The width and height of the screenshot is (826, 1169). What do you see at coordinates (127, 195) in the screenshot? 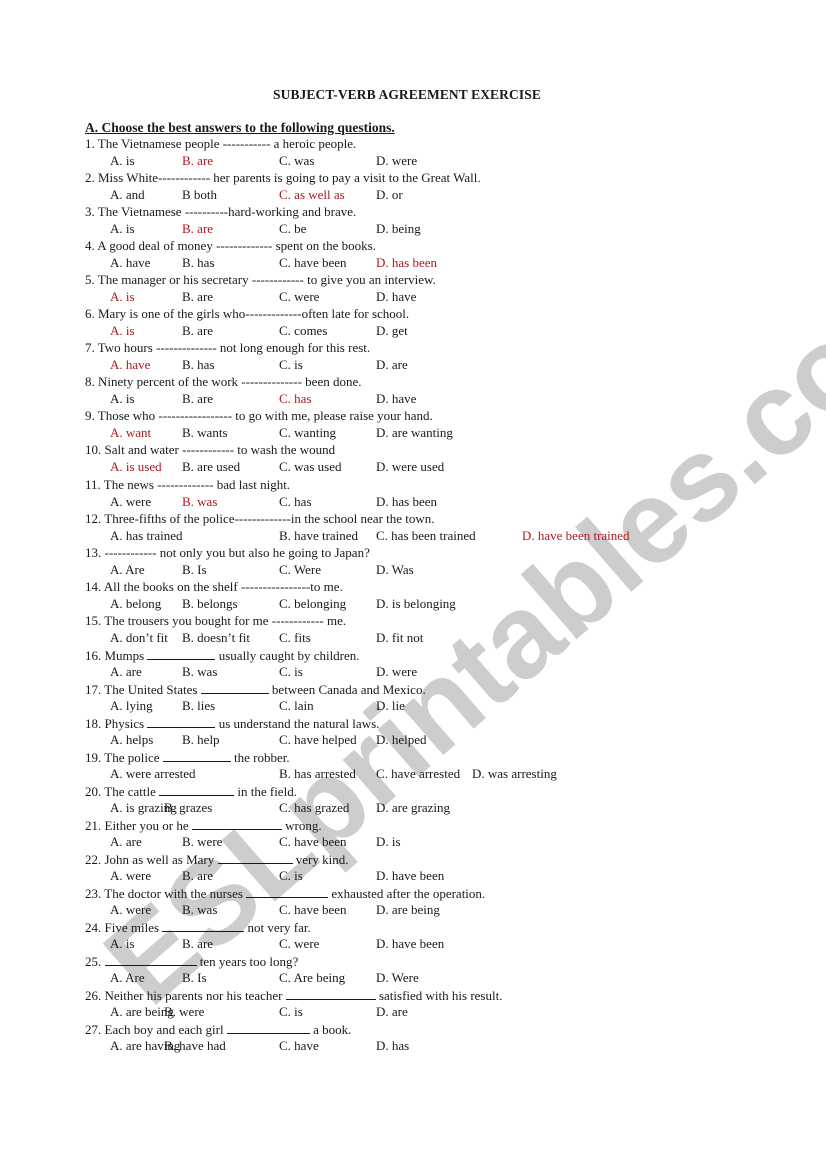
I see `answer-option: A. and` at bounding box center [127, 195].